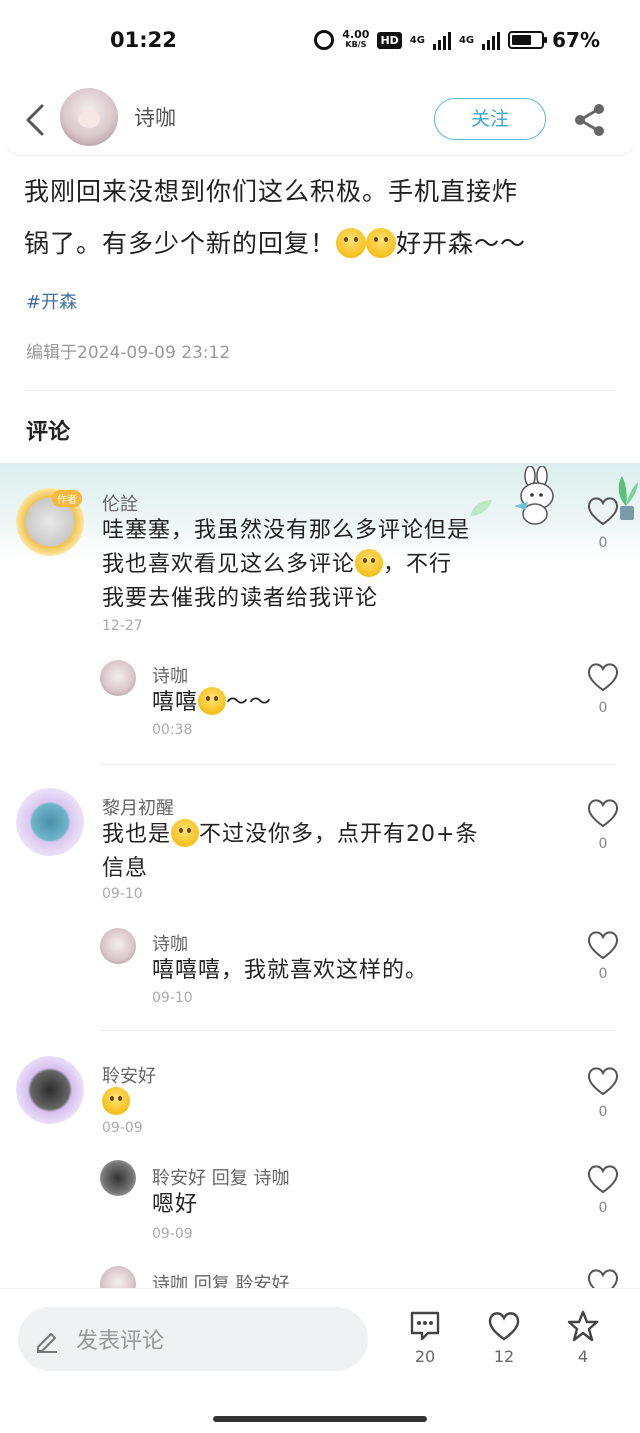  Describe the element at coordinates (175, 702) in the screenshot. I see `reply-text-part: 嘻嘻` at that location.